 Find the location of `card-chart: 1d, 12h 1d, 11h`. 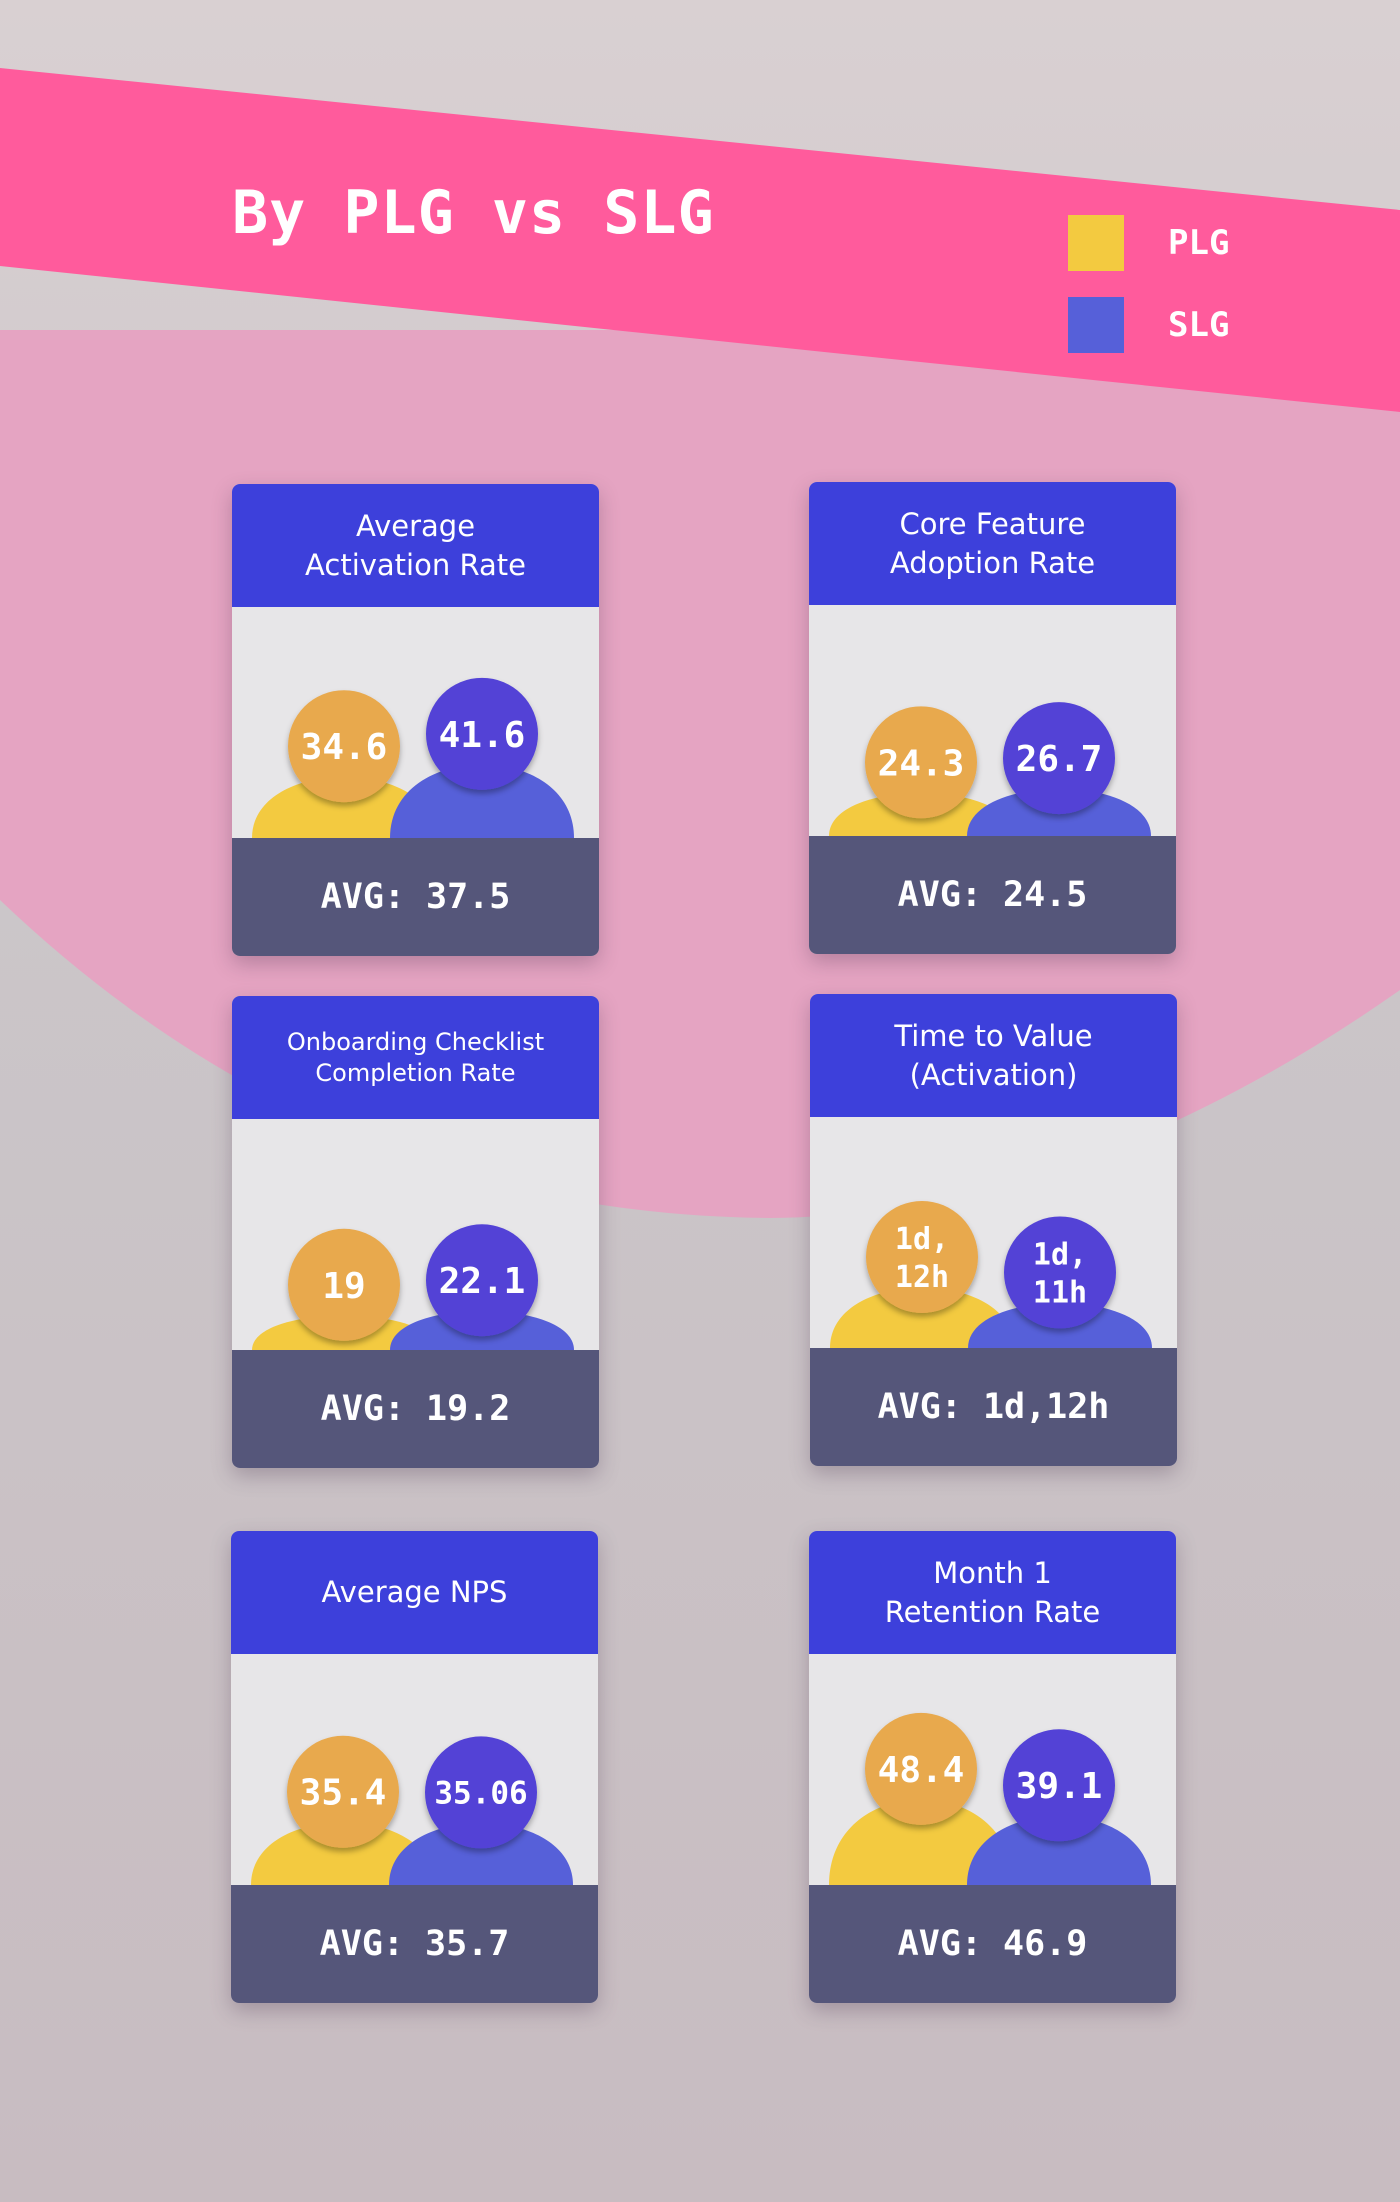

card-chart: 1d, 12h 1d, 11h is located at coordinates (993, 1232).